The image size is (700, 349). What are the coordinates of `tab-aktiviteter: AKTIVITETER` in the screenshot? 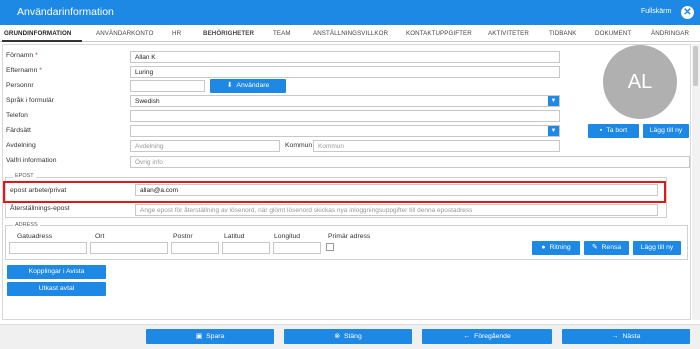 It's located at (508, 33).